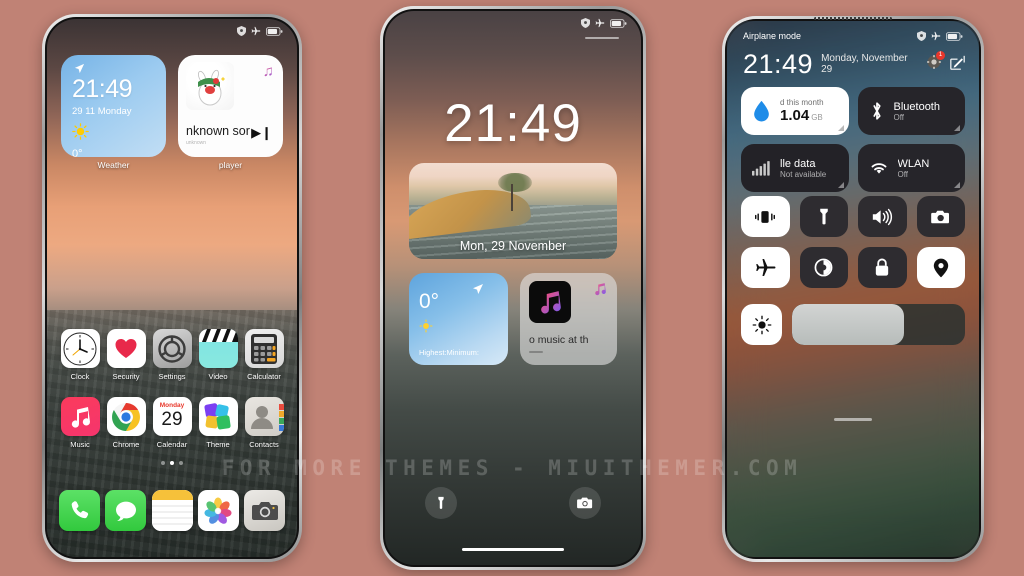  Describe the element at coordinates (218, 510) in the screenshot. I see `photos-flower-icon` at that location.